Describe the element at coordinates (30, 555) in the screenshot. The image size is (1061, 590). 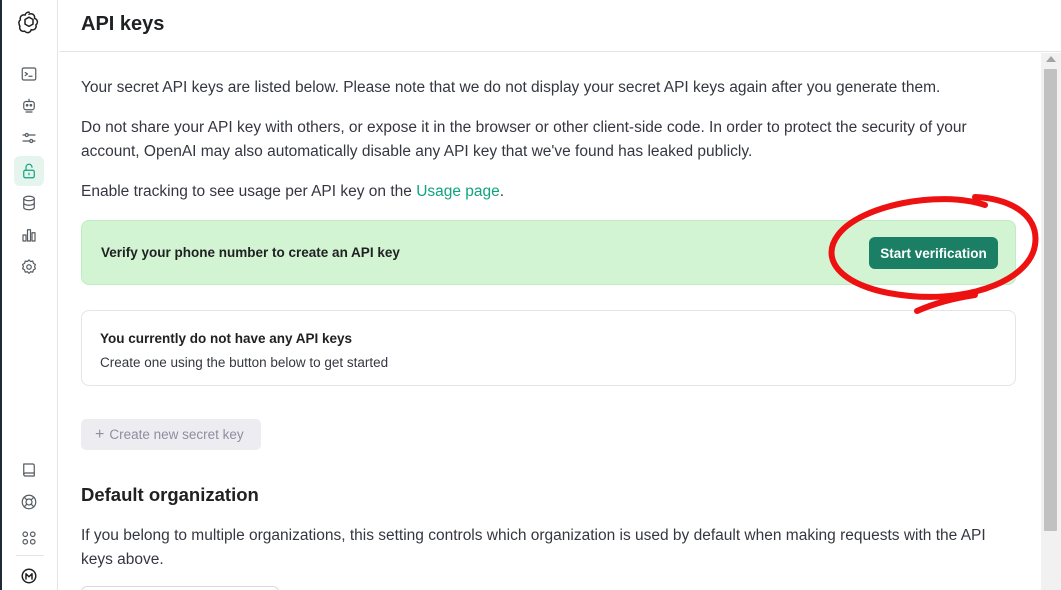
I see `sidebar-divider` at that location.